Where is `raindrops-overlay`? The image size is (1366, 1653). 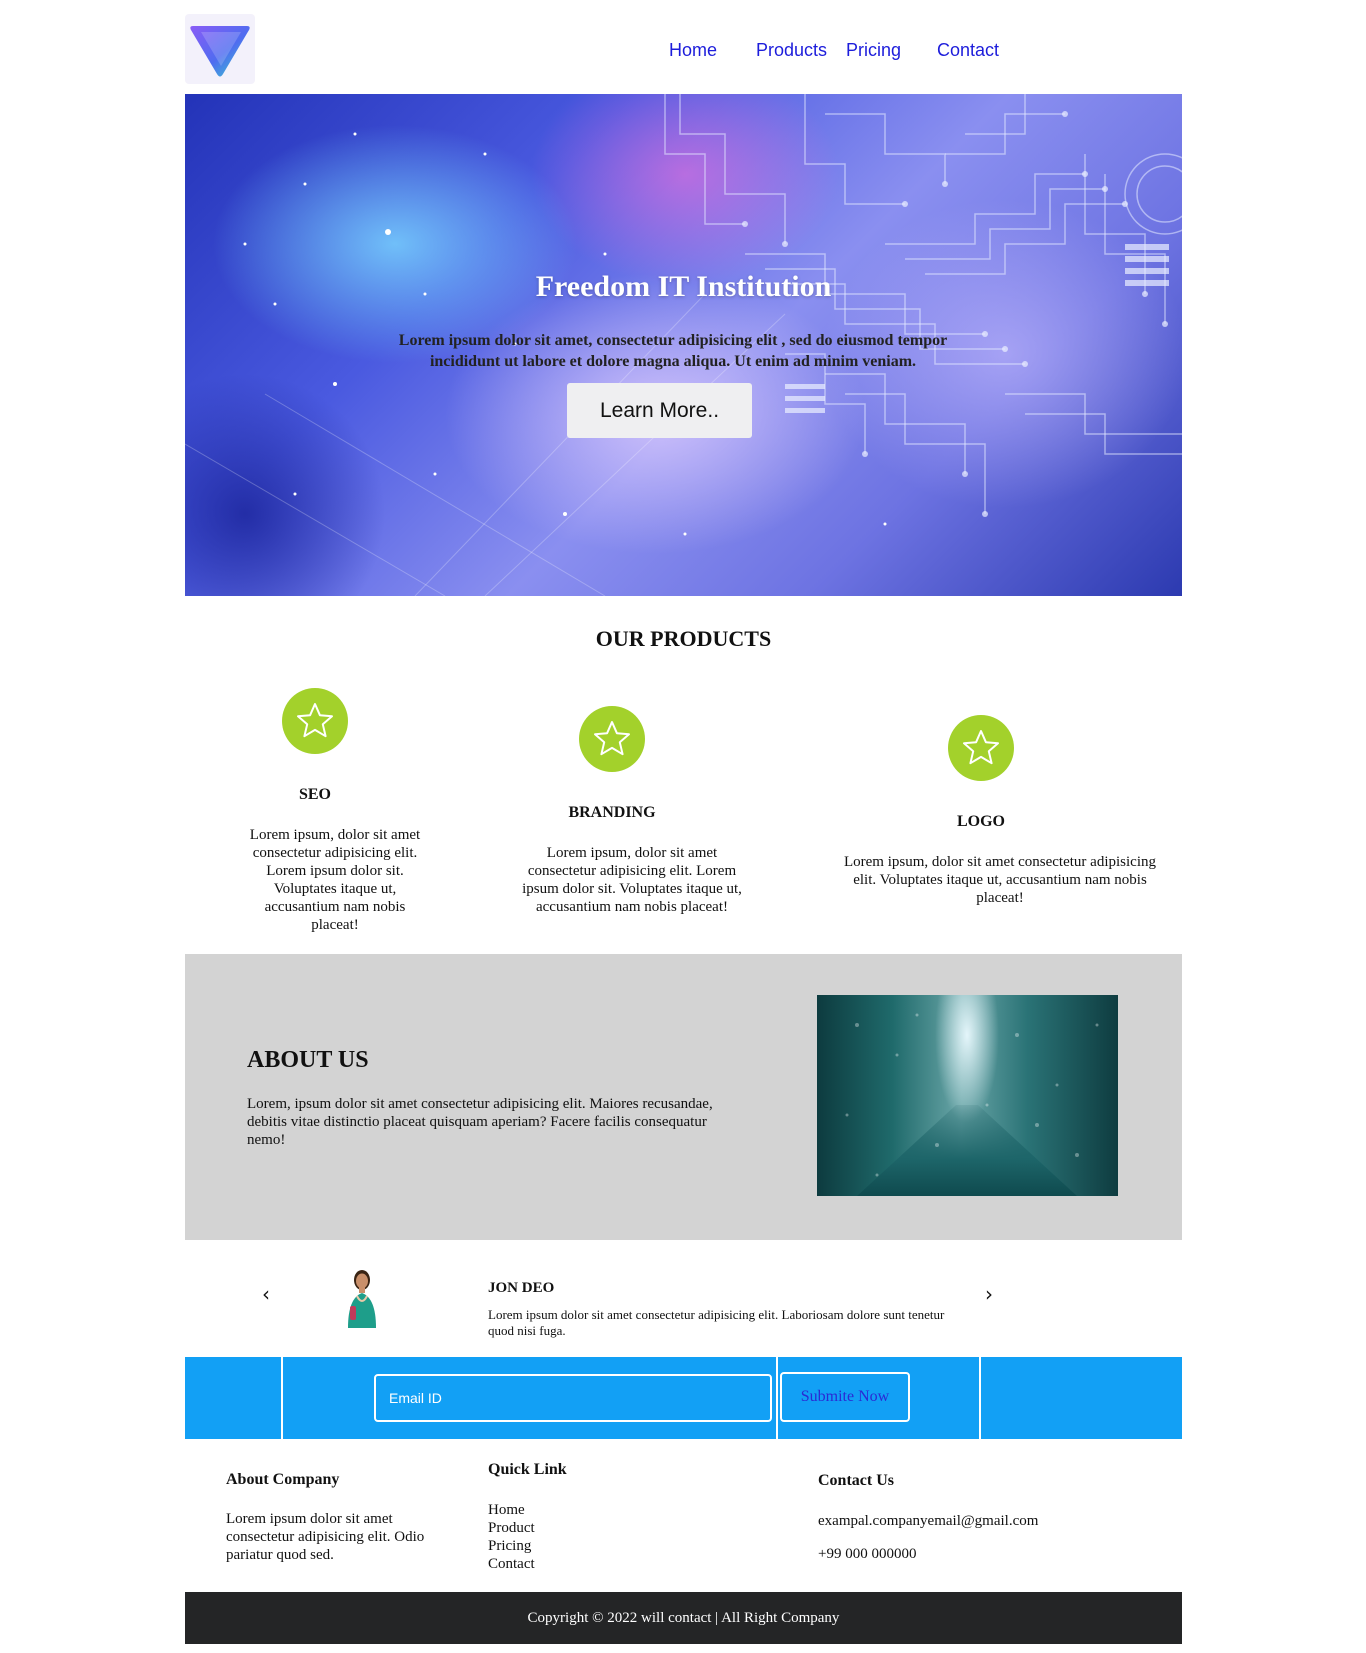 raindrops-overlay is located at coordinates (972, 1095).